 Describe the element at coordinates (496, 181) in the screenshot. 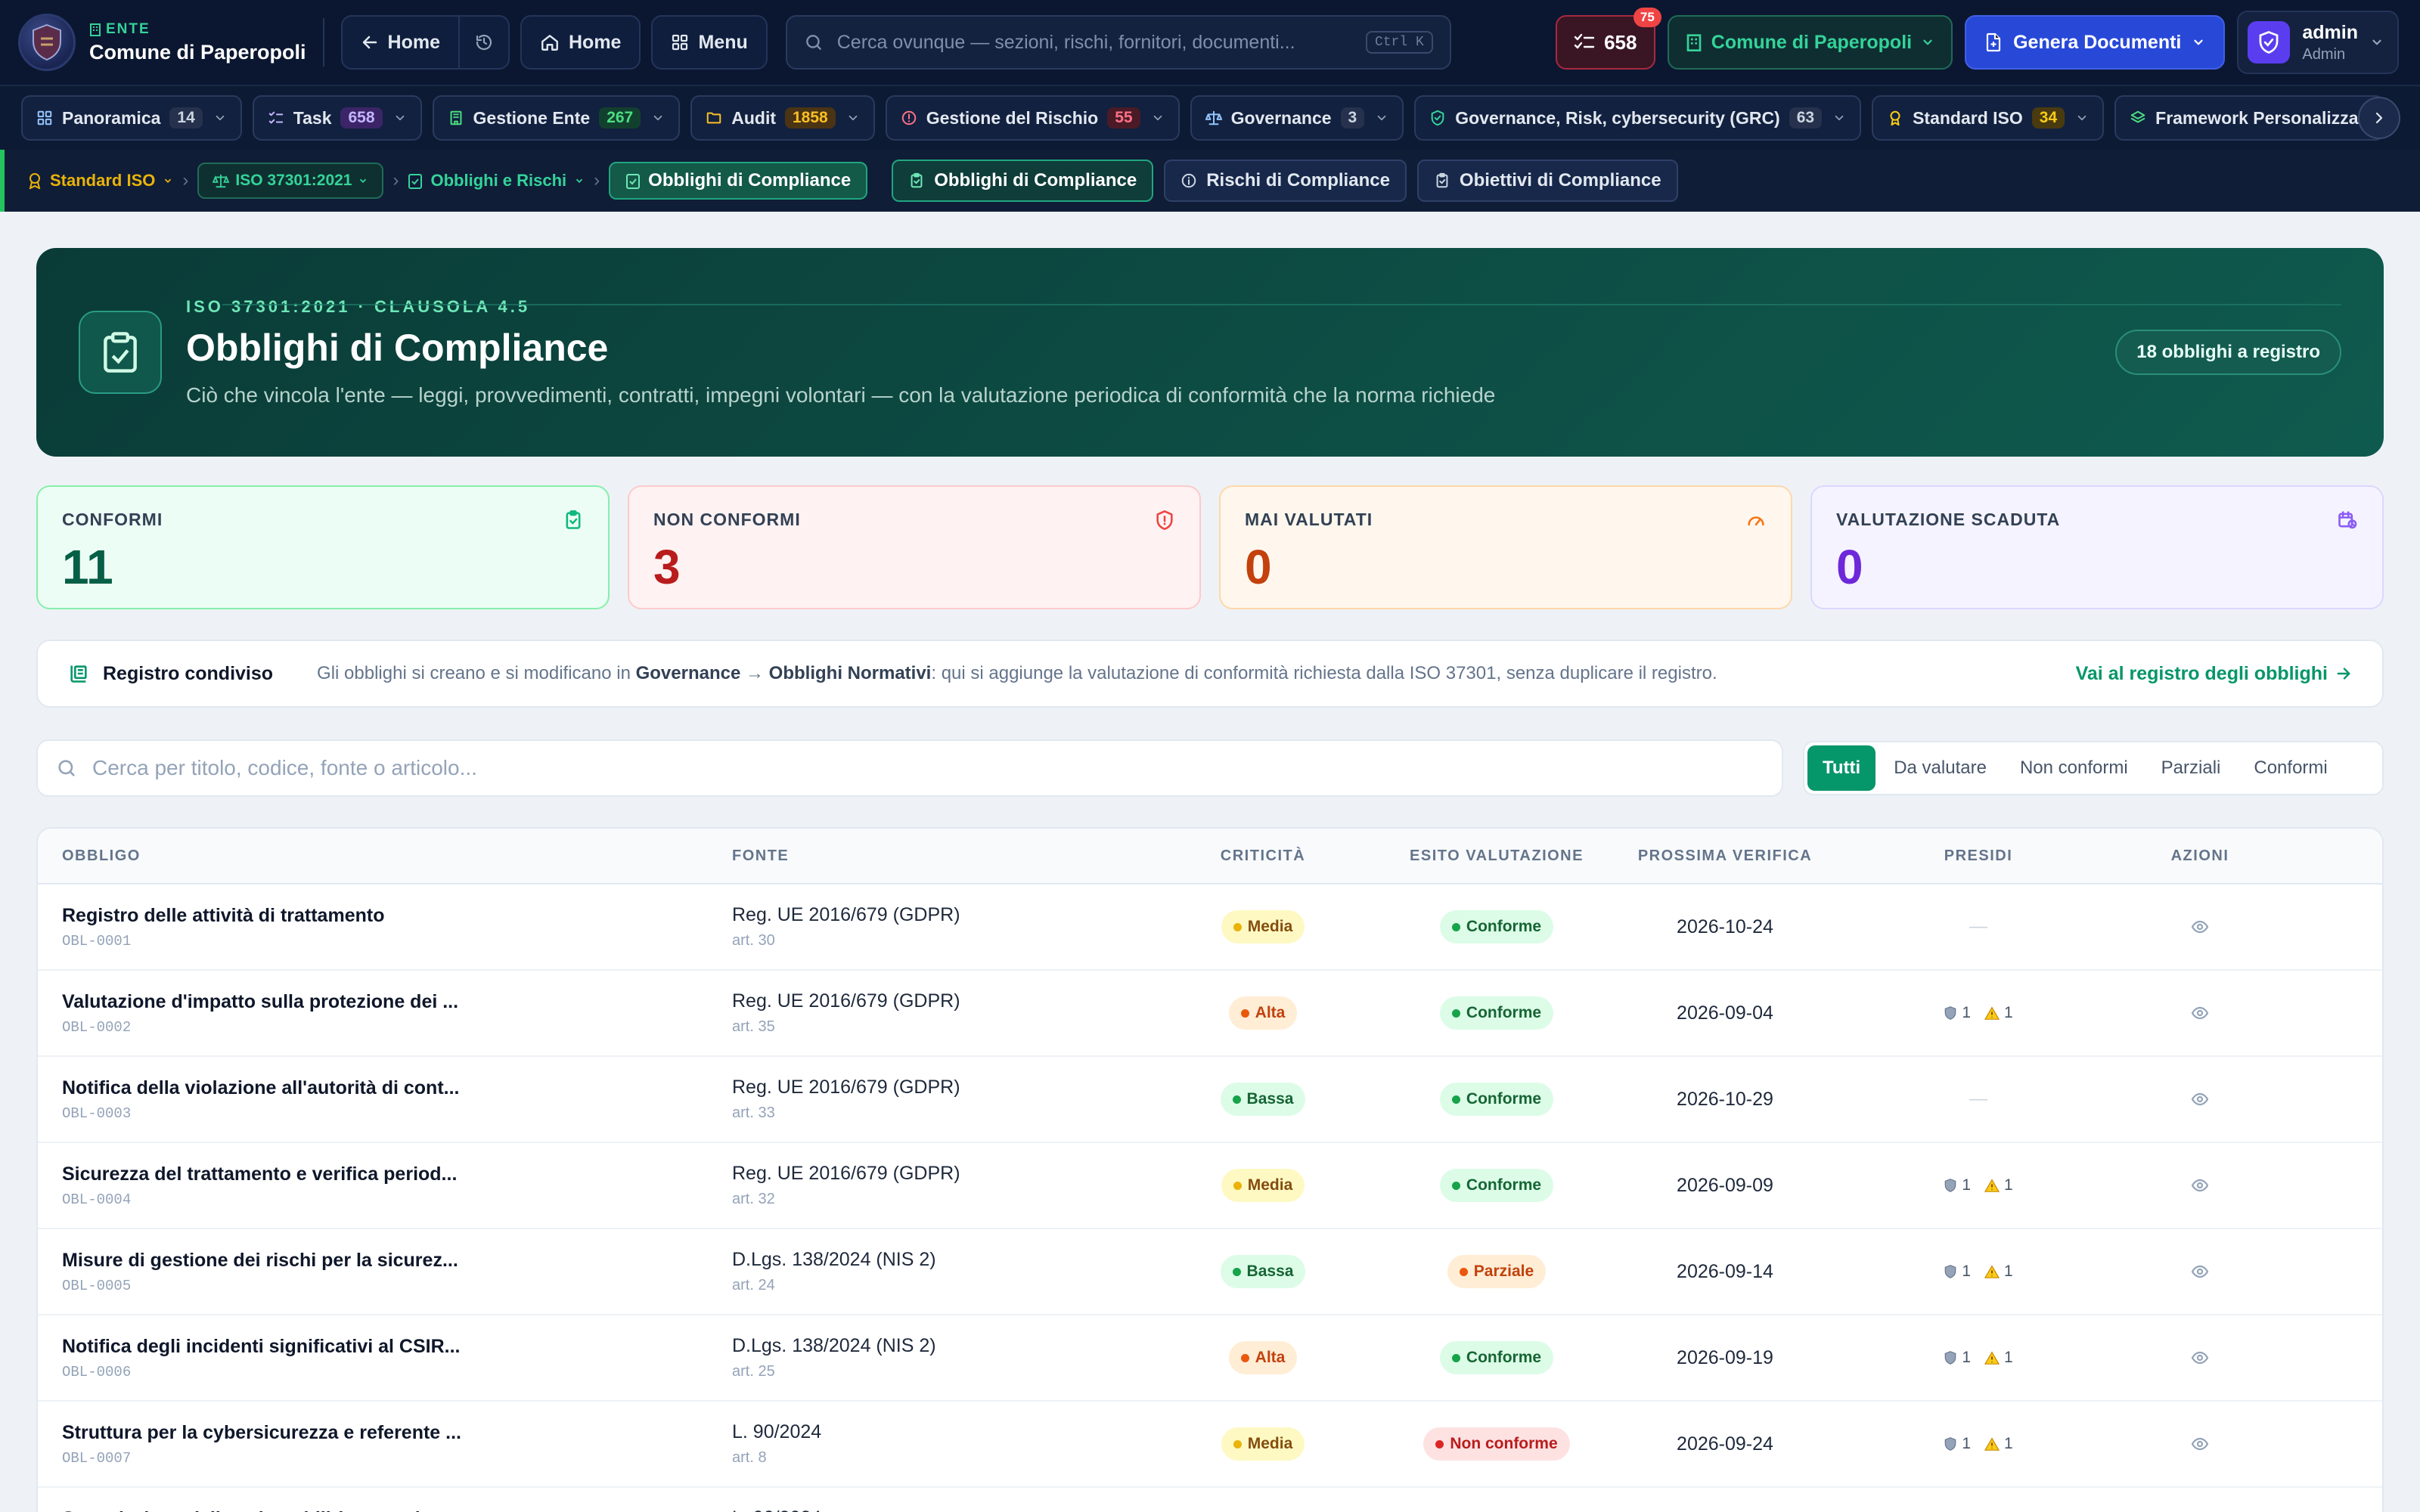

I see `breadcrumb-obblighi-rischi: Obblighi e Rischi` at that location.